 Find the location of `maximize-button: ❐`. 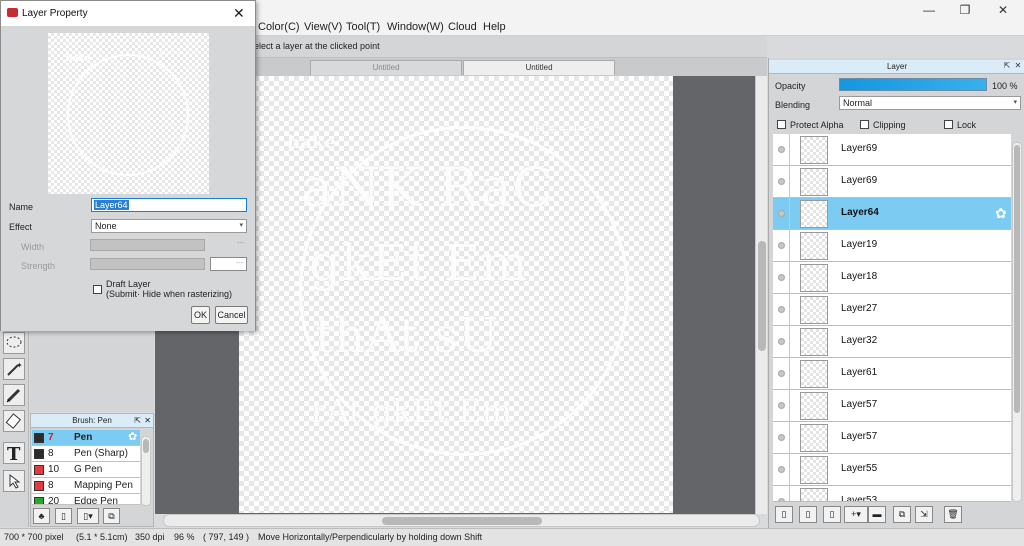

maximize-button: ❐ is located at coordinates (965, 10).